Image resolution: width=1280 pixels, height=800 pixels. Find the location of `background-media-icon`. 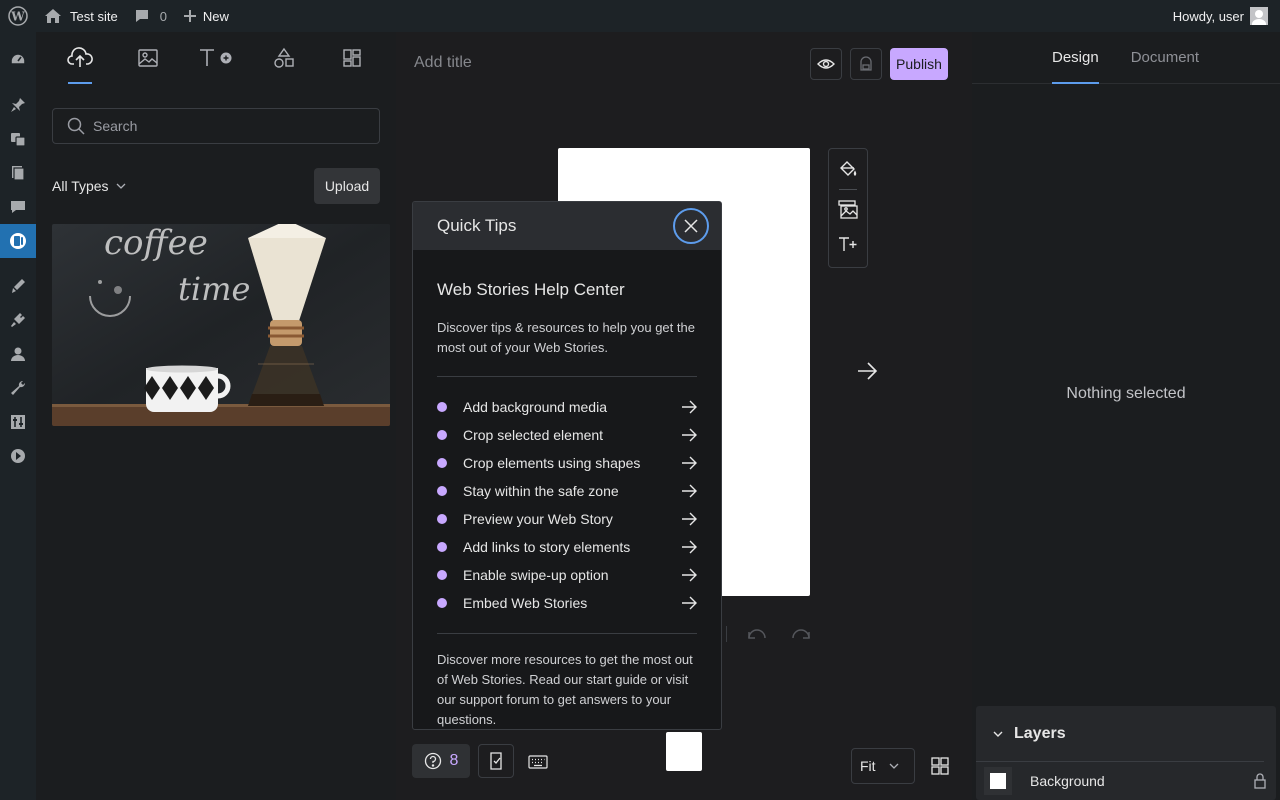

background-media-icon is located at coordinates (848, 210).